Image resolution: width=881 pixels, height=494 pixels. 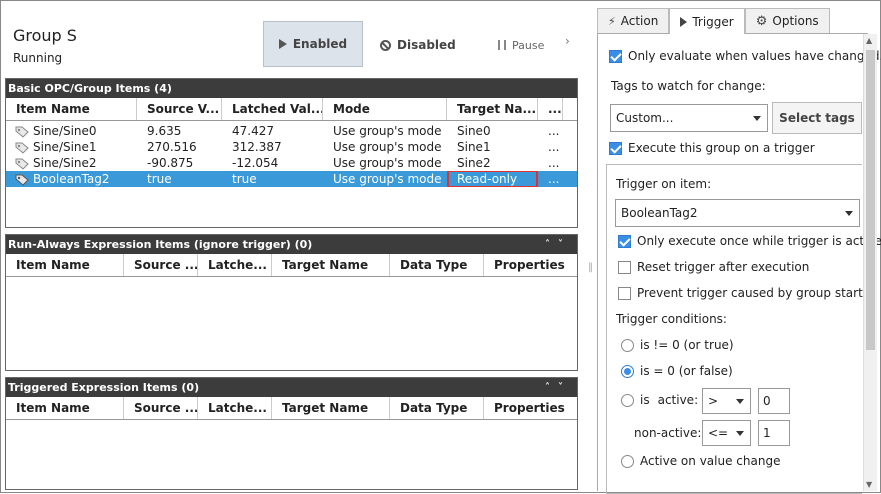 I want to click on tab-action-label: Action, so click(x=639, y=21).